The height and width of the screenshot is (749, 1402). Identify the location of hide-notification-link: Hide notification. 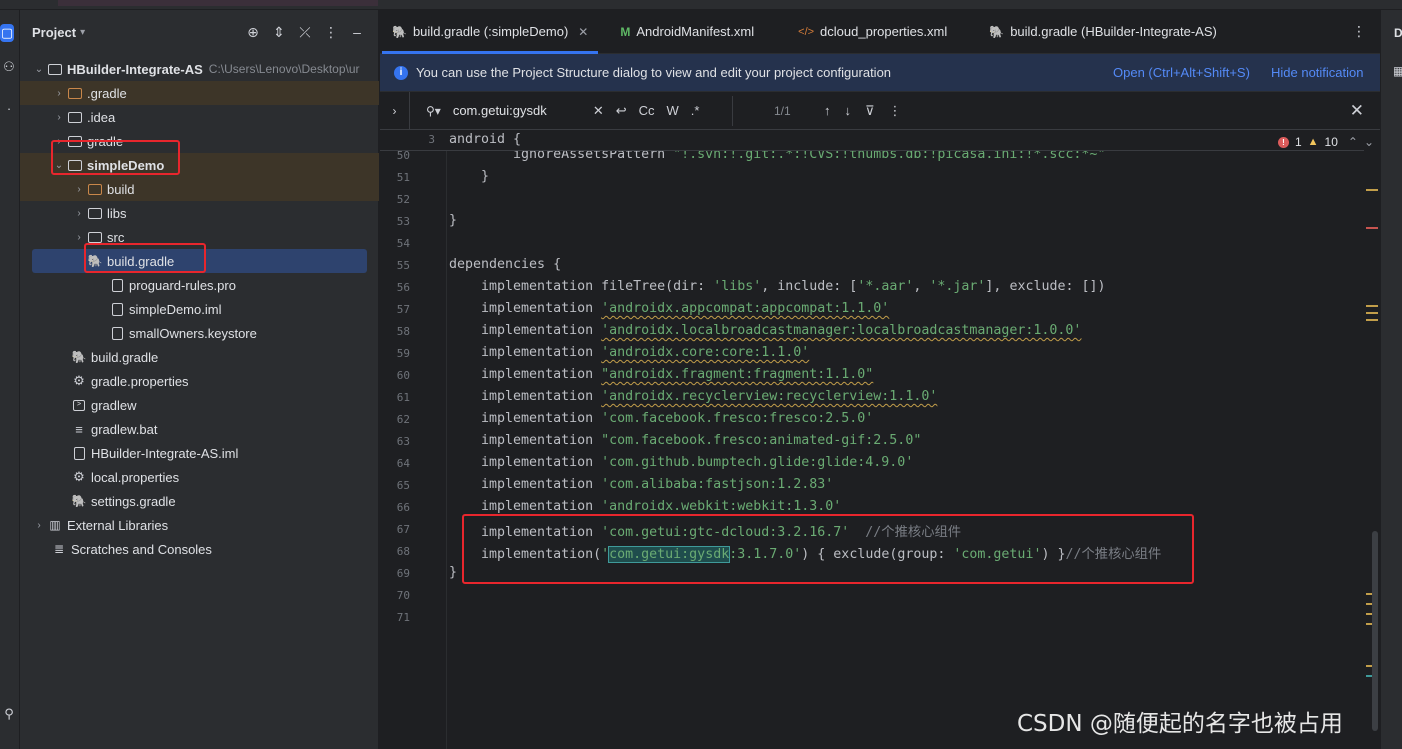
(1317, 72).